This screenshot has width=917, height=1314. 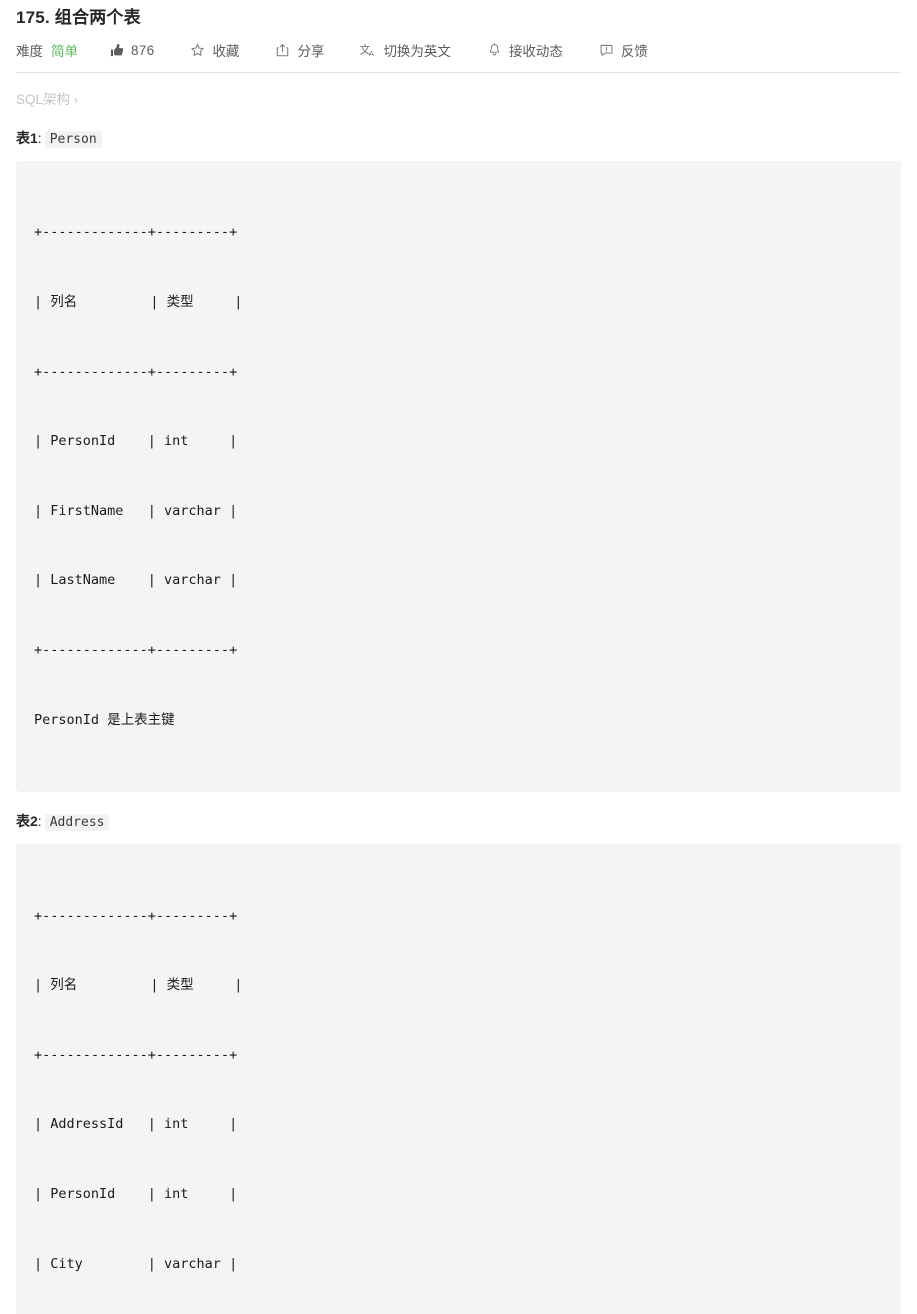 What do you see at coordinates (282, 50) in the screenshot?
I see `share-icon` at bounding box center [282, 50].